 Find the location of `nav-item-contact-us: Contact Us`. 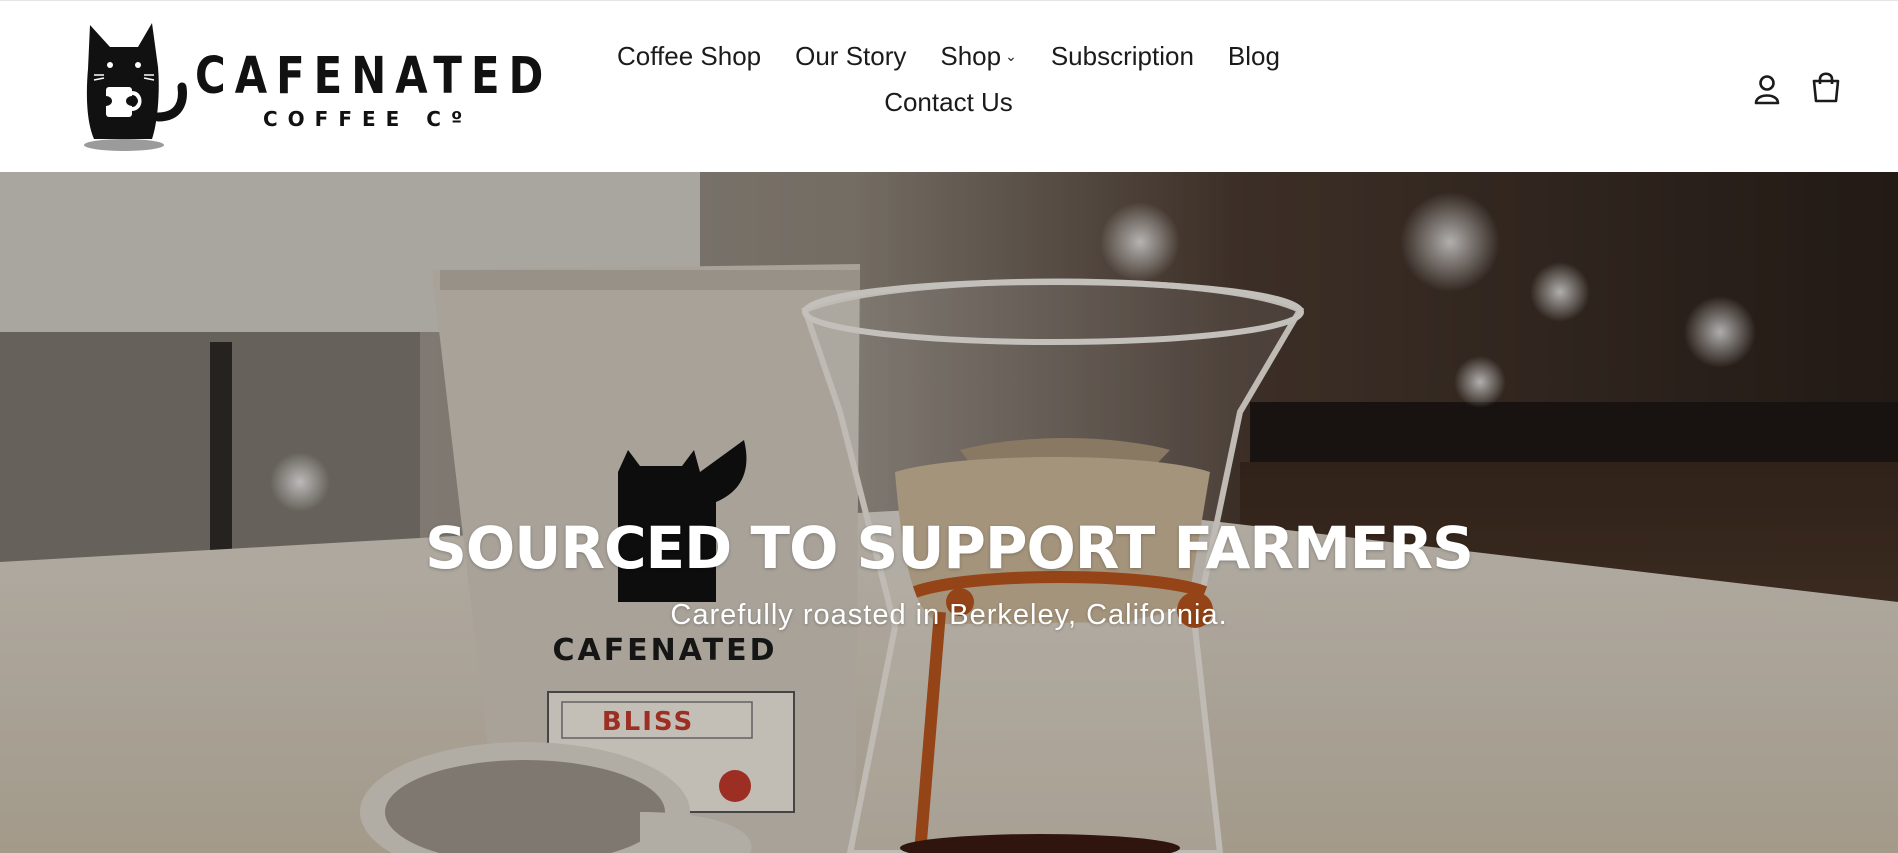

nav-item-contact-us: Contact Us is located at coordinates (948, 102).